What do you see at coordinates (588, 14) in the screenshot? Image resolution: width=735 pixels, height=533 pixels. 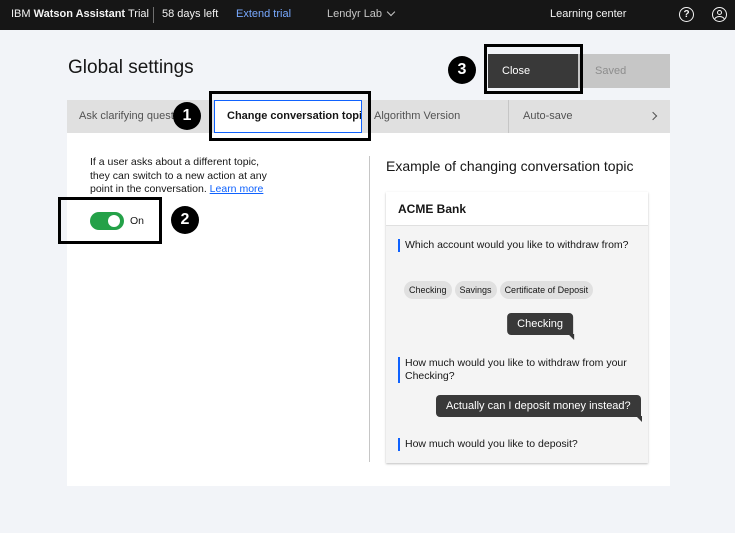 I see `learning-center-link: Learning center` at bounding box center [588, 14].